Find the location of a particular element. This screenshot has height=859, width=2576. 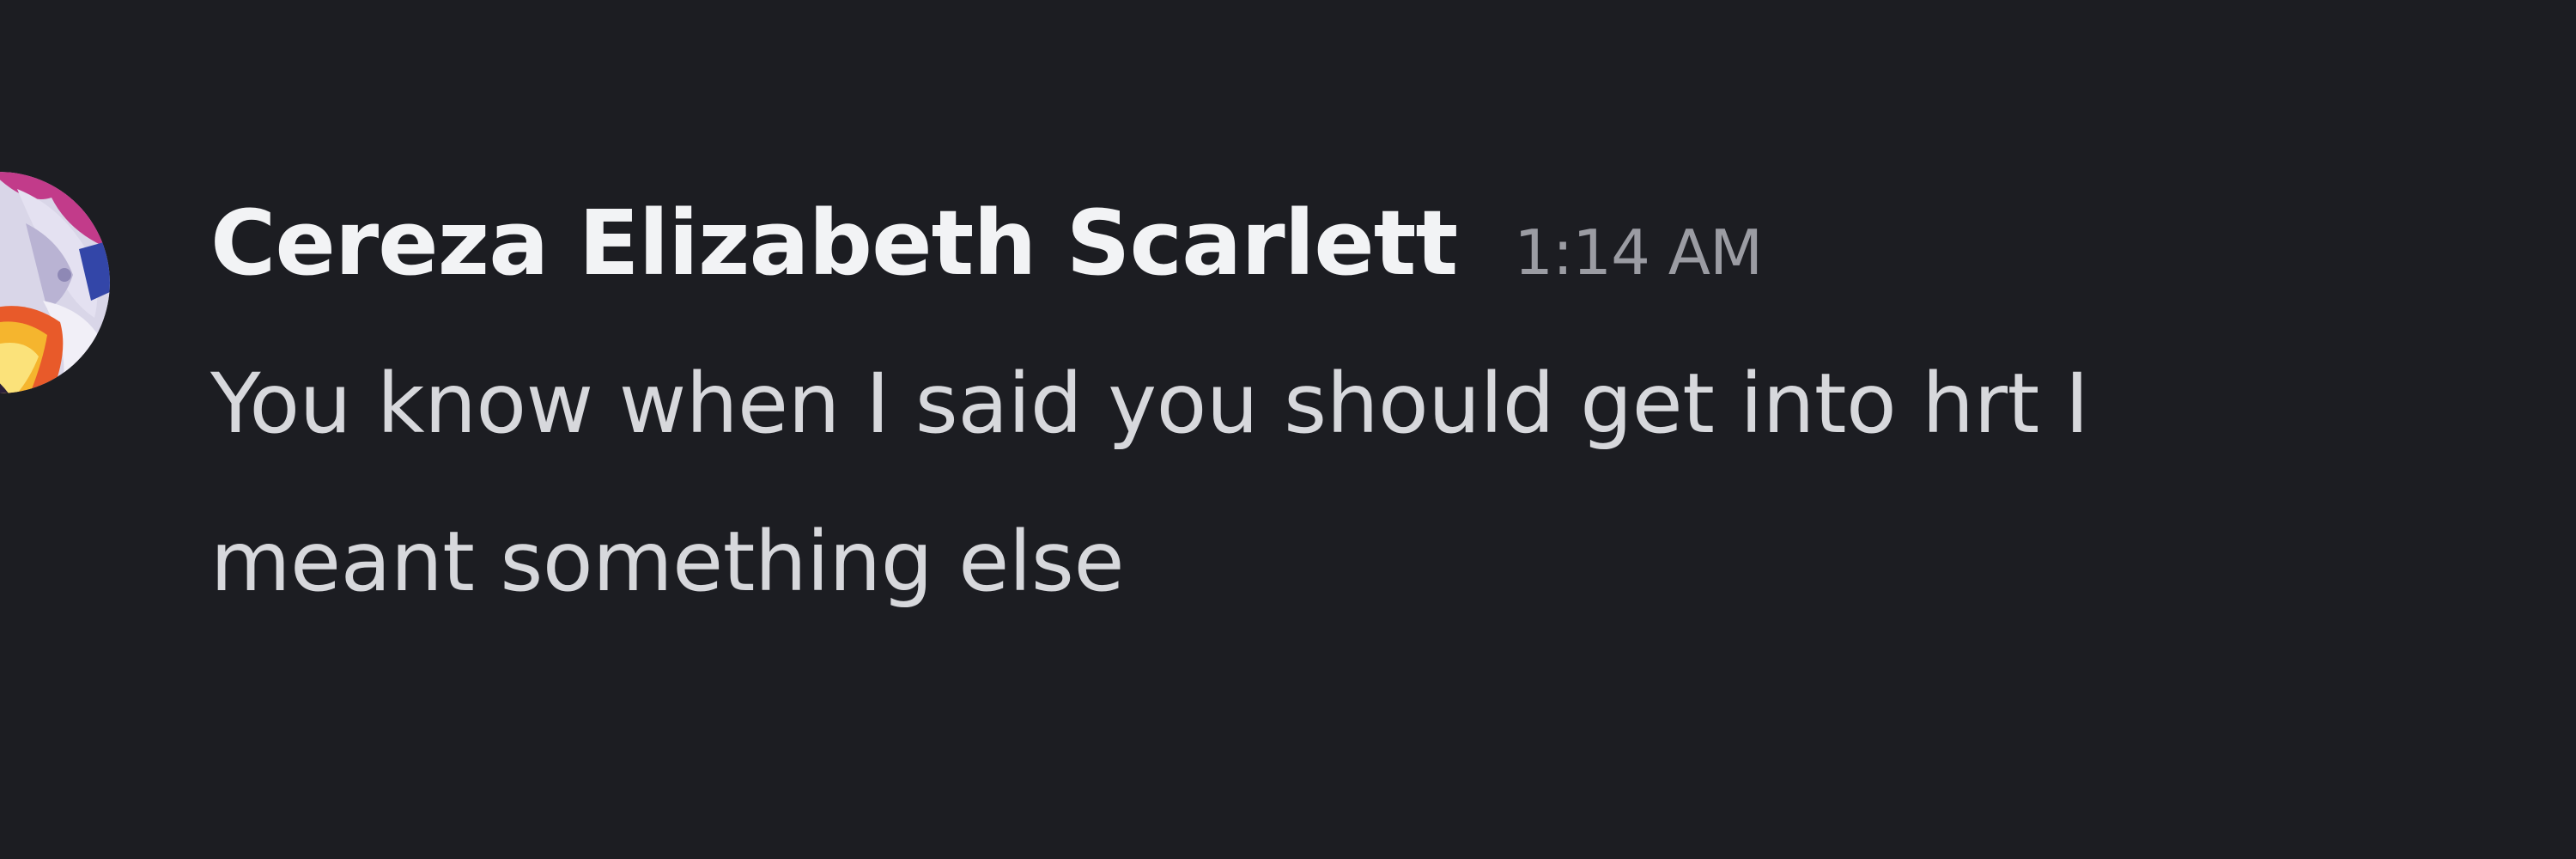

message-header: Cereza Elizabeth Scarlett 1:14 AM is located at coordinates (987, 251).